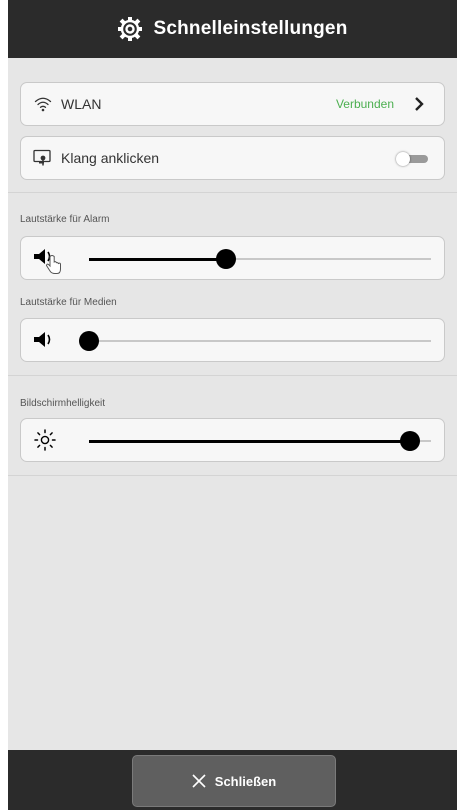  Describe the element at coordinates (4, 757) in the screenshot. I see `frame-edge` at that location.